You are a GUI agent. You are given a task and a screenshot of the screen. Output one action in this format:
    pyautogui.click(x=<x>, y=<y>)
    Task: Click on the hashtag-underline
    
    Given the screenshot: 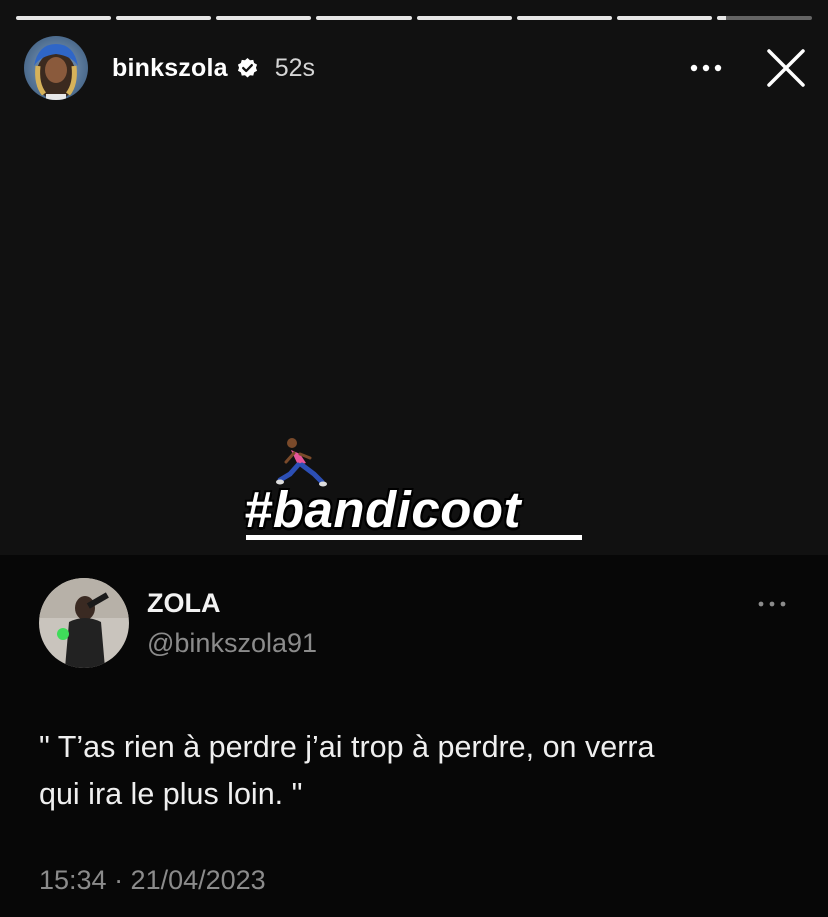 What is the action you would take?
    pyautogui.click(x=414, y=537)
    